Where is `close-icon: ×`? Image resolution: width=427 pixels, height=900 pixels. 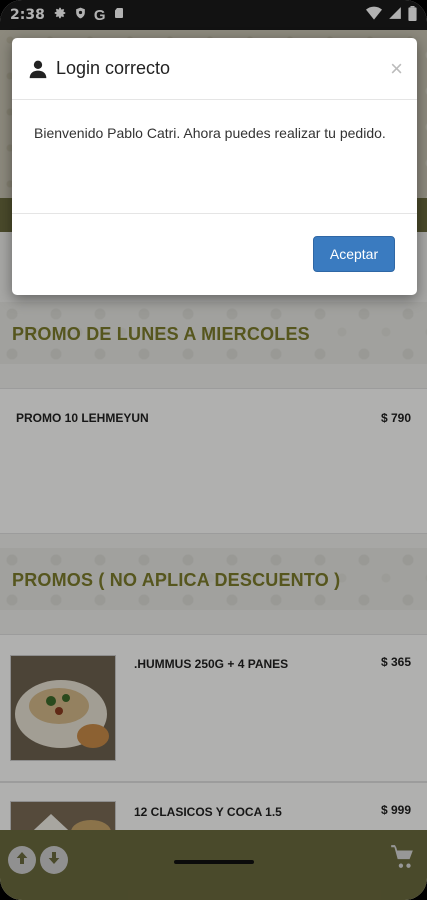
close-icon: × is located at coordinates (396, 68).